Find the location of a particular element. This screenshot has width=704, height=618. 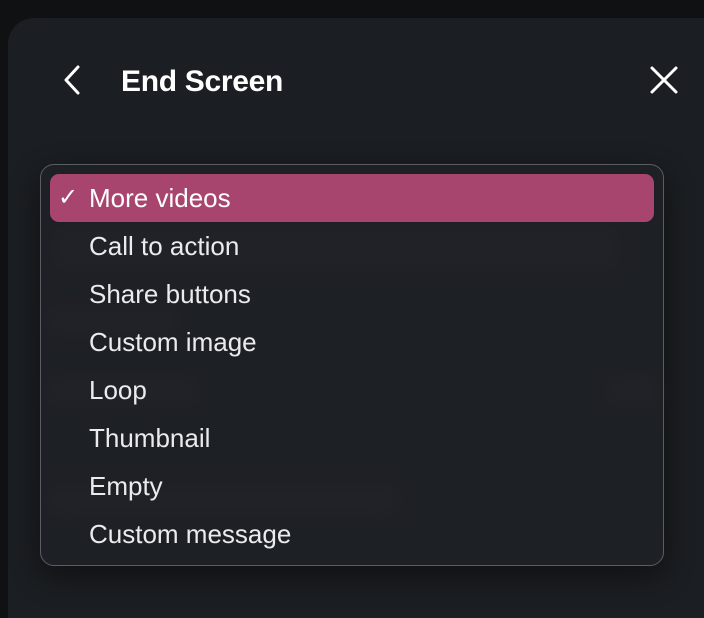

option-share-buttons: Share buttons is located at coordinates (352, 294).